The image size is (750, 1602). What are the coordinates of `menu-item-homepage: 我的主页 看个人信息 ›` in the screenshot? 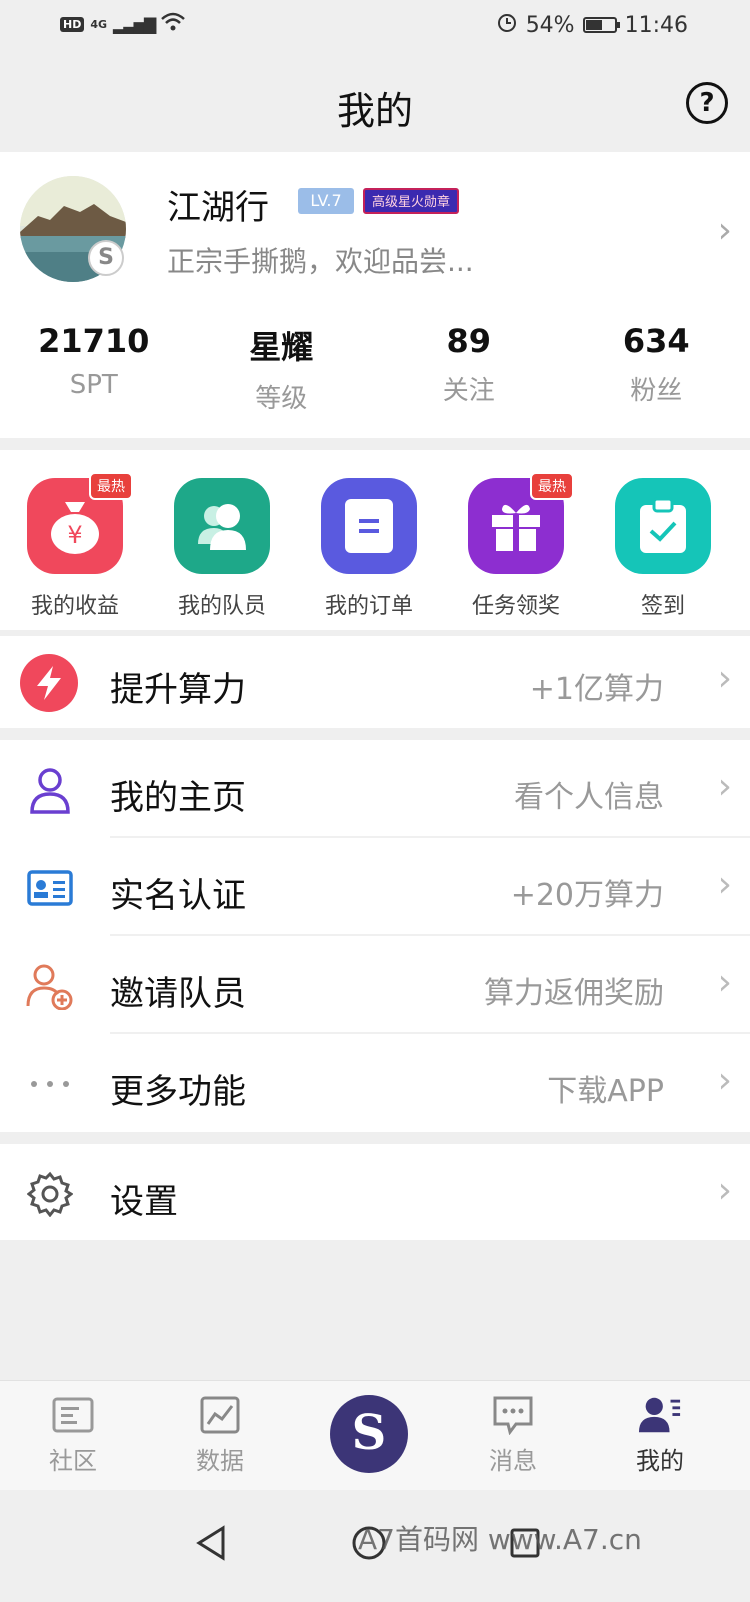 It's located at (375, 789).